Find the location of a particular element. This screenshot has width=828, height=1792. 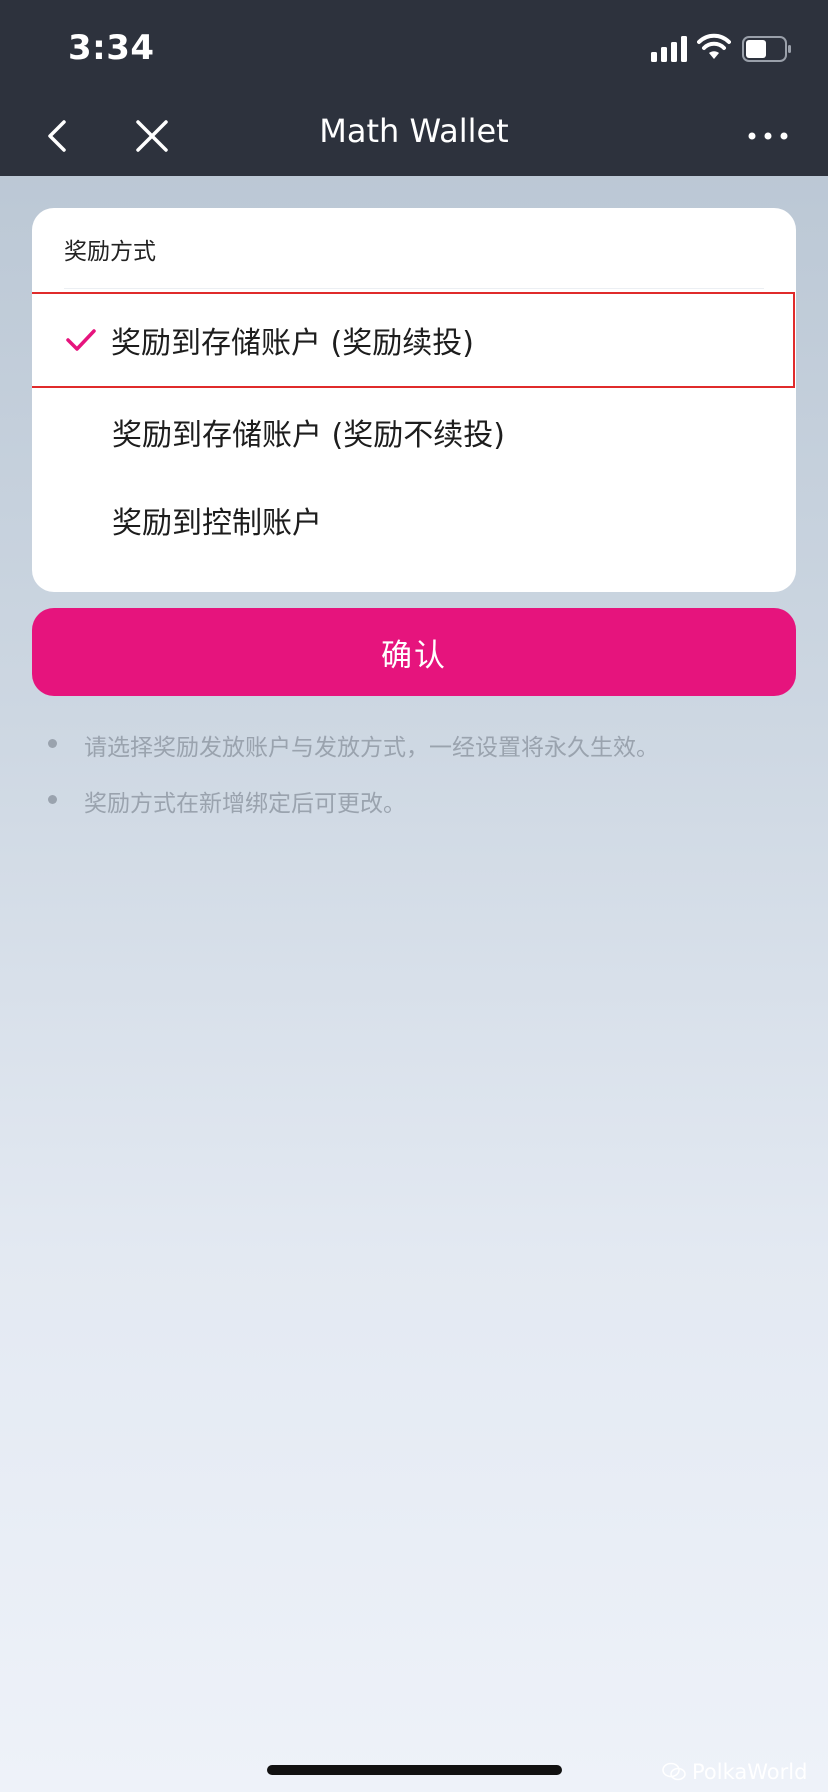

checkmark-icon is located at coordinates (81, 340).